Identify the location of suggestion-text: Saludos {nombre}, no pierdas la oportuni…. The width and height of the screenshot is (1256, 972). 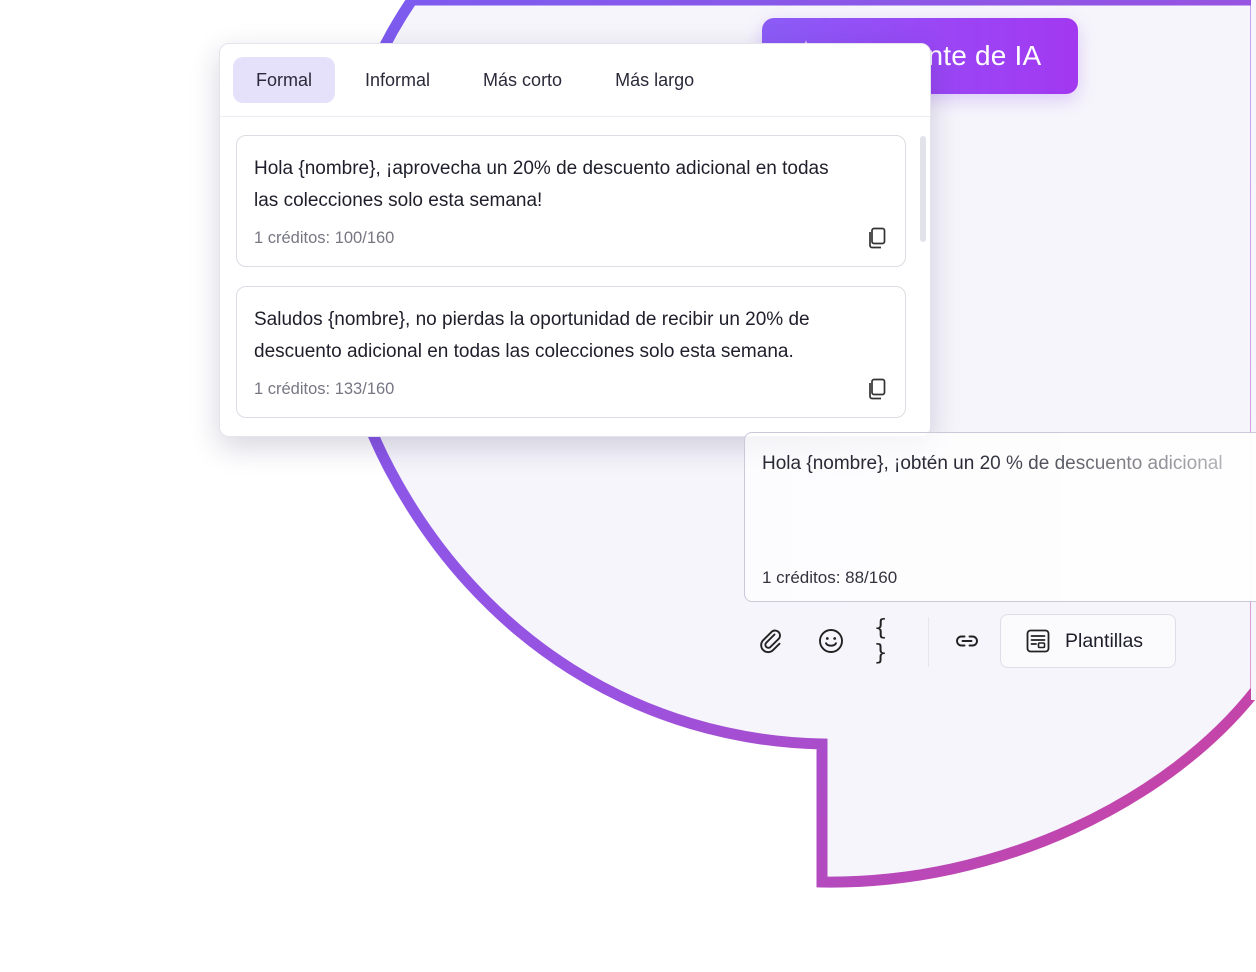
(570, 336).